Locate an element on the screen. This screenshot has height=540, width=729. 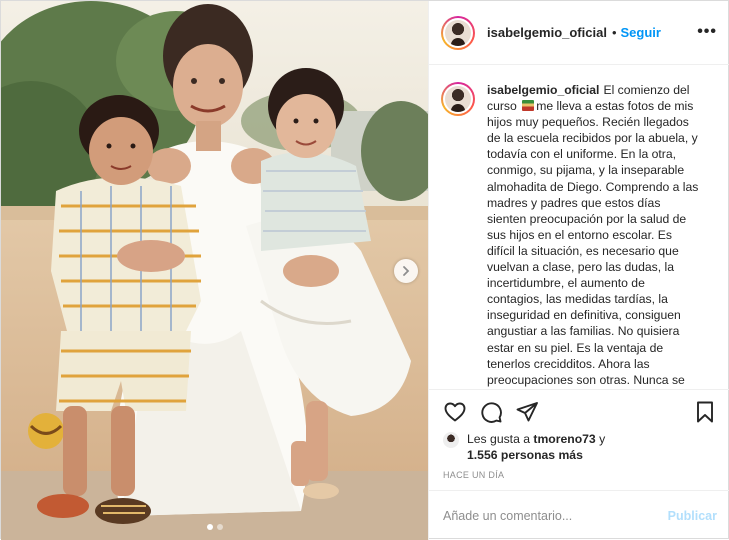
caption-avatar-image is located at coordinates (458, 99).